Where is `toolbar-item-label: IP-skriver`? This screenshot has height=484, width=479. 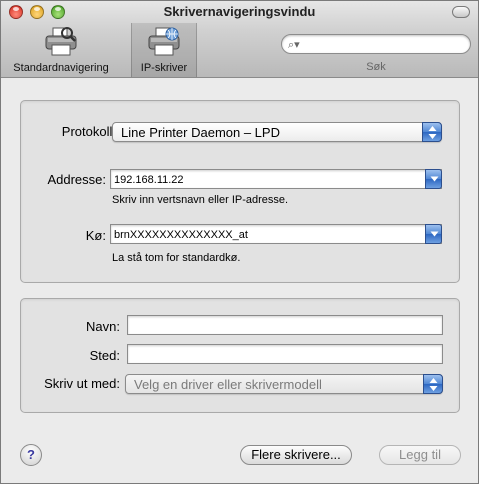
toolbar-item-label: IP-skriver is located at coordinates (164, 68).